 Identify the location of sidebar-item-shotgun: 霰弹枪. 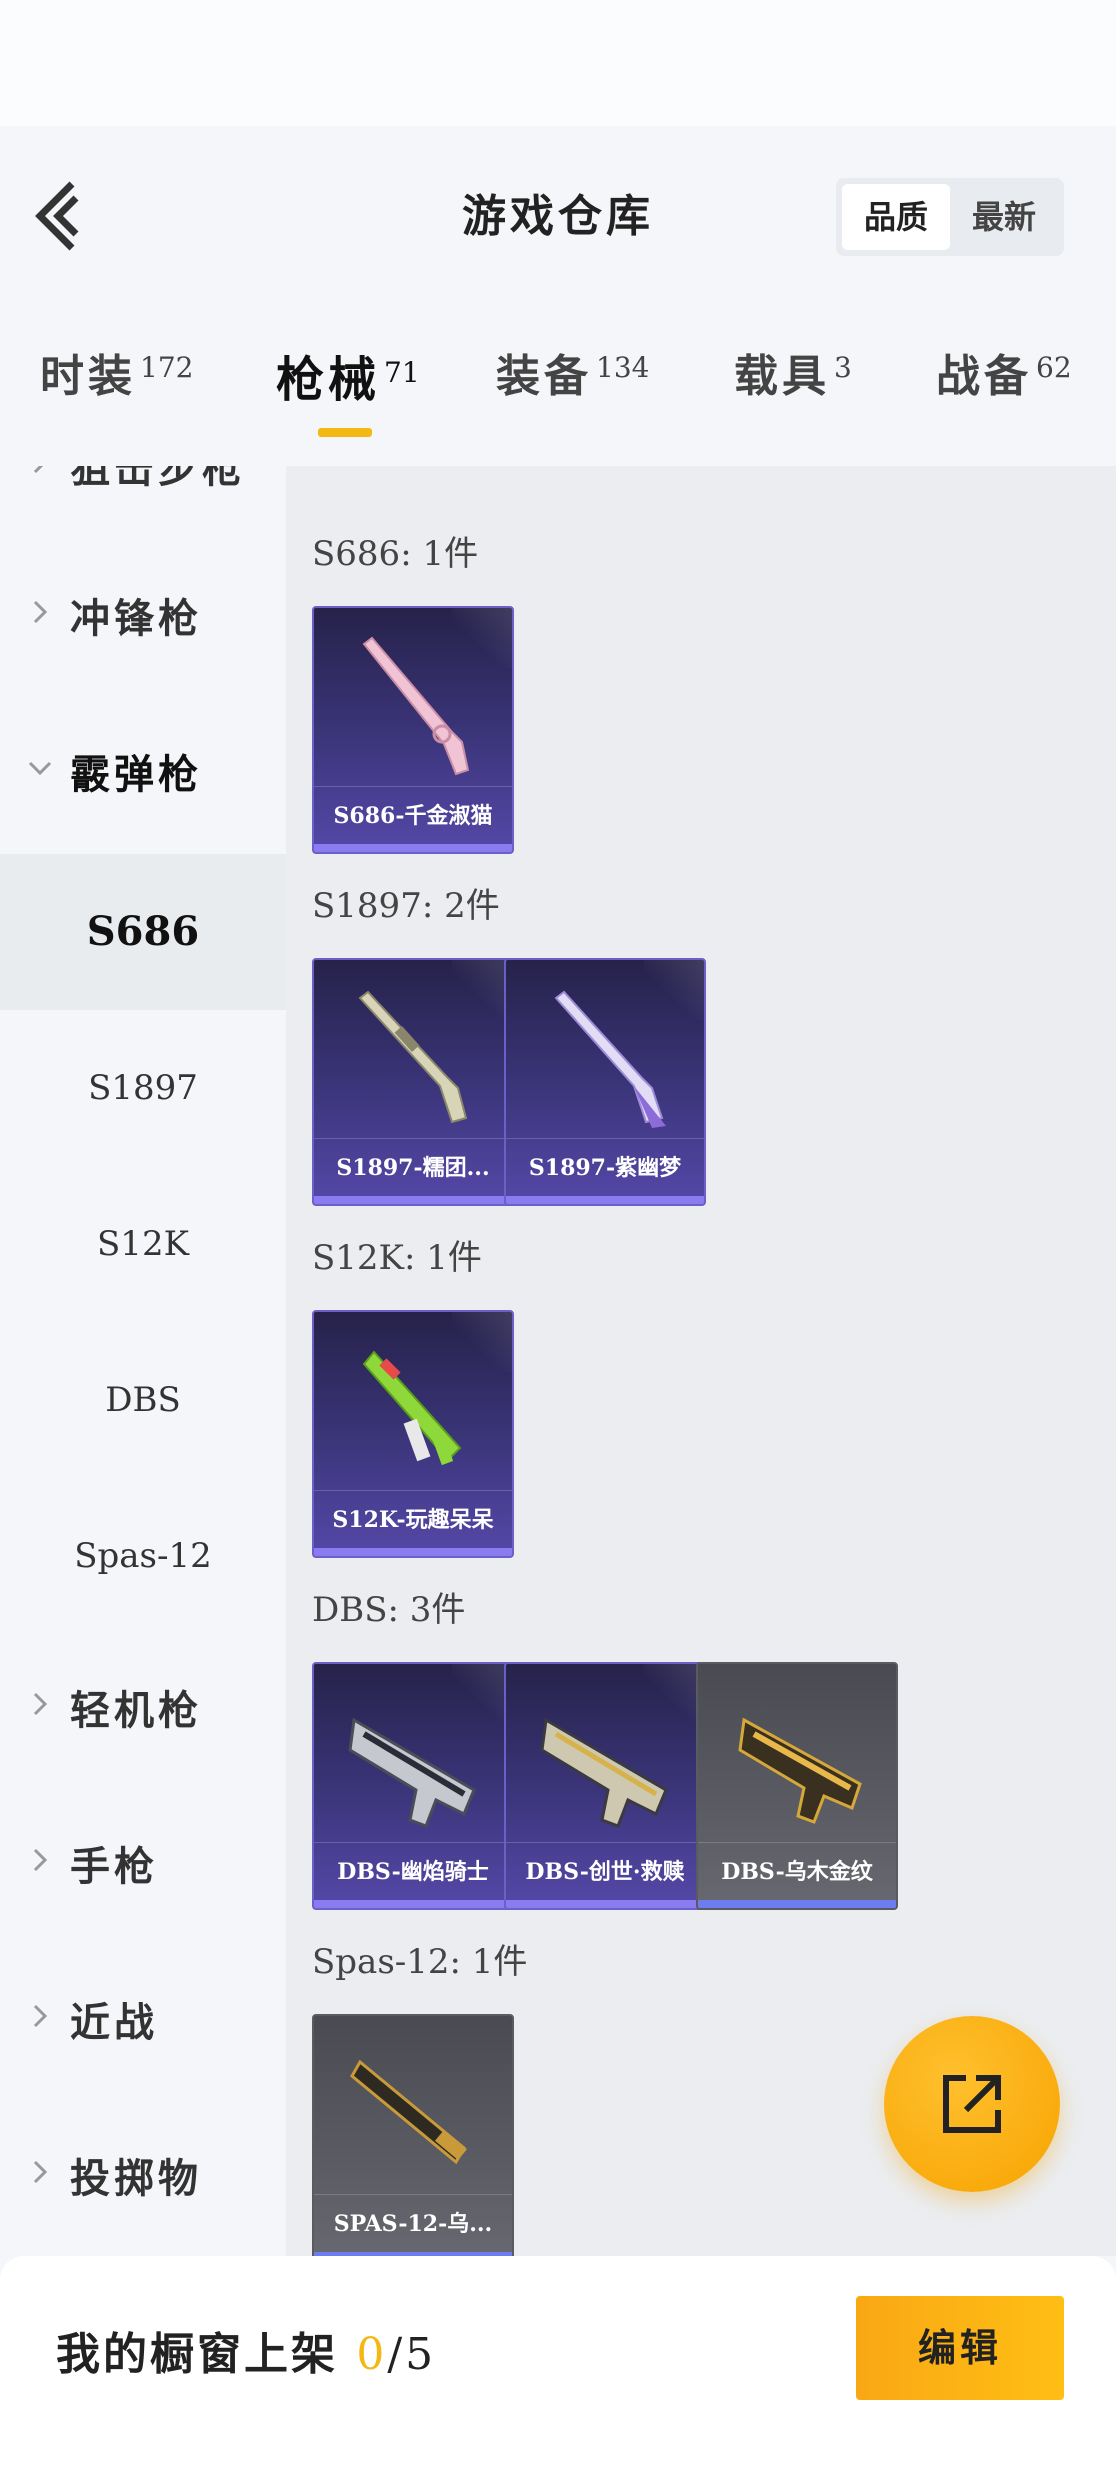
(143, 772).